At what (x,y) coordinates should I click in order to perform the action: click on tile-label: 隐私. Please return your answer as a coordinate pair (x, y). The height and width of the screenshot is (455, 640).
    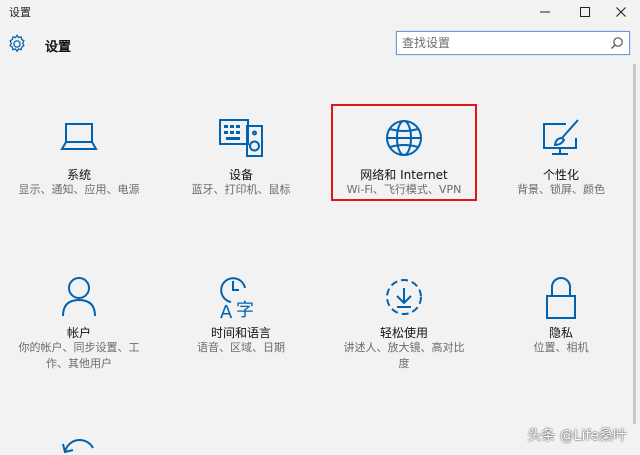
    Looking at the image, I should click on (560, 333).